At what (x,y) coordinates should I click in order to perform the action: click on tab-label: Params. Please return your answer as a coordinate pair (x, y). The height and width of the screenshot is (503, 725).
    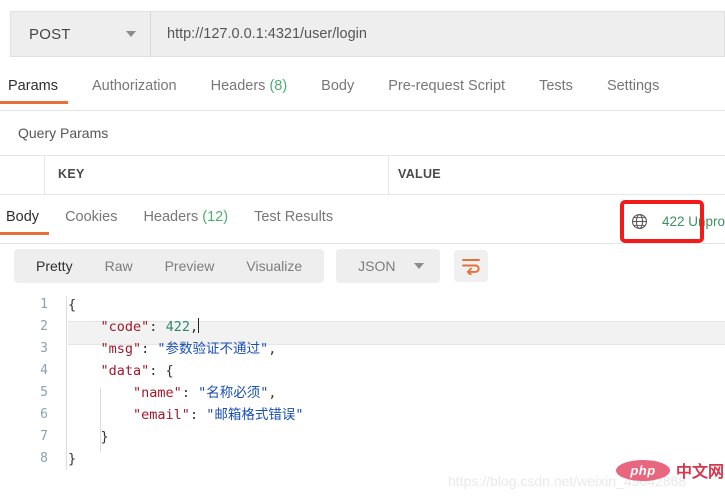
    Looking at the image, I should click on (33, 86).